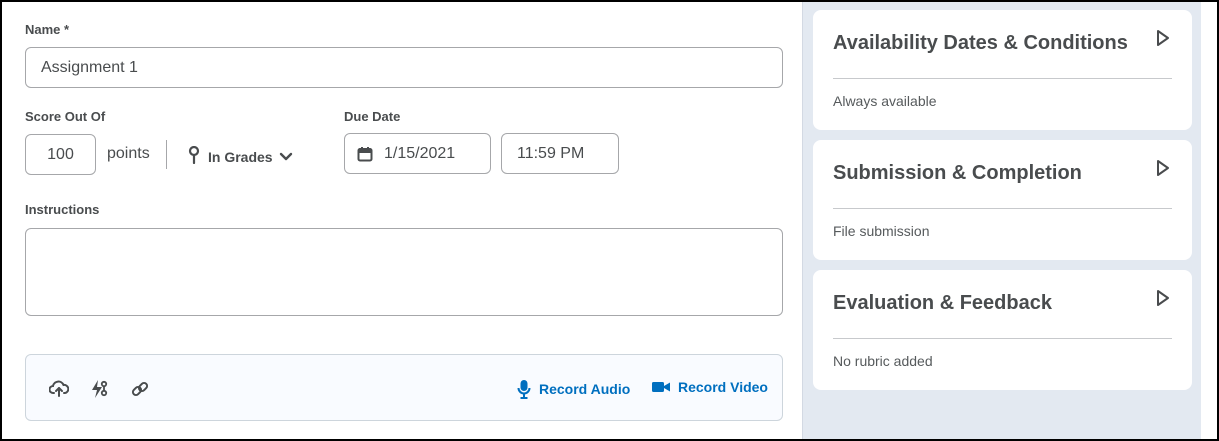 The image size is (1219, 441). Describe the element at coordinates (128, 153) in the screenshot. I see `points-label: points` at that location.